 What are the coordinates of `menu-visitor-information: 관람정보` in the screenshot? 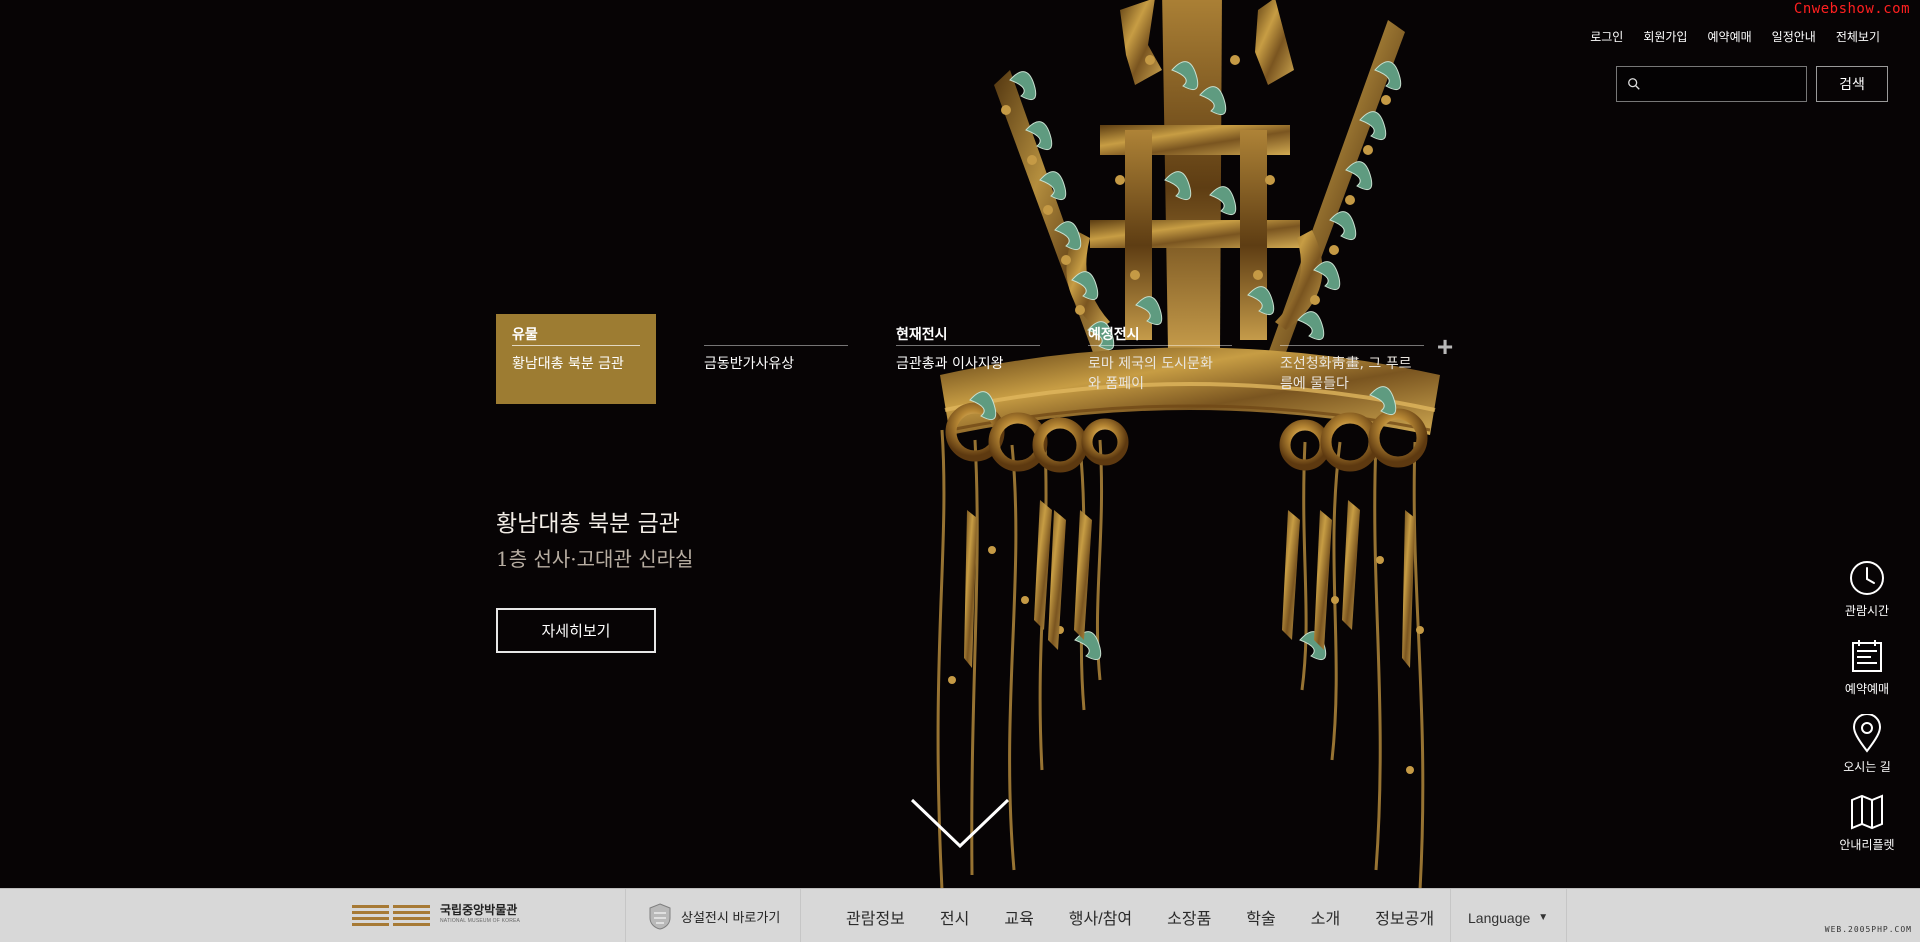 It's located at (875, 917).